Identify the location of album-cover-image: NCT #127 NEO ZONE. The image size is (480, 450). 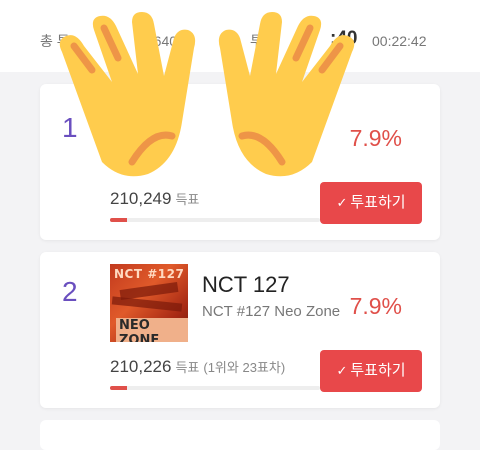
(149, 303).